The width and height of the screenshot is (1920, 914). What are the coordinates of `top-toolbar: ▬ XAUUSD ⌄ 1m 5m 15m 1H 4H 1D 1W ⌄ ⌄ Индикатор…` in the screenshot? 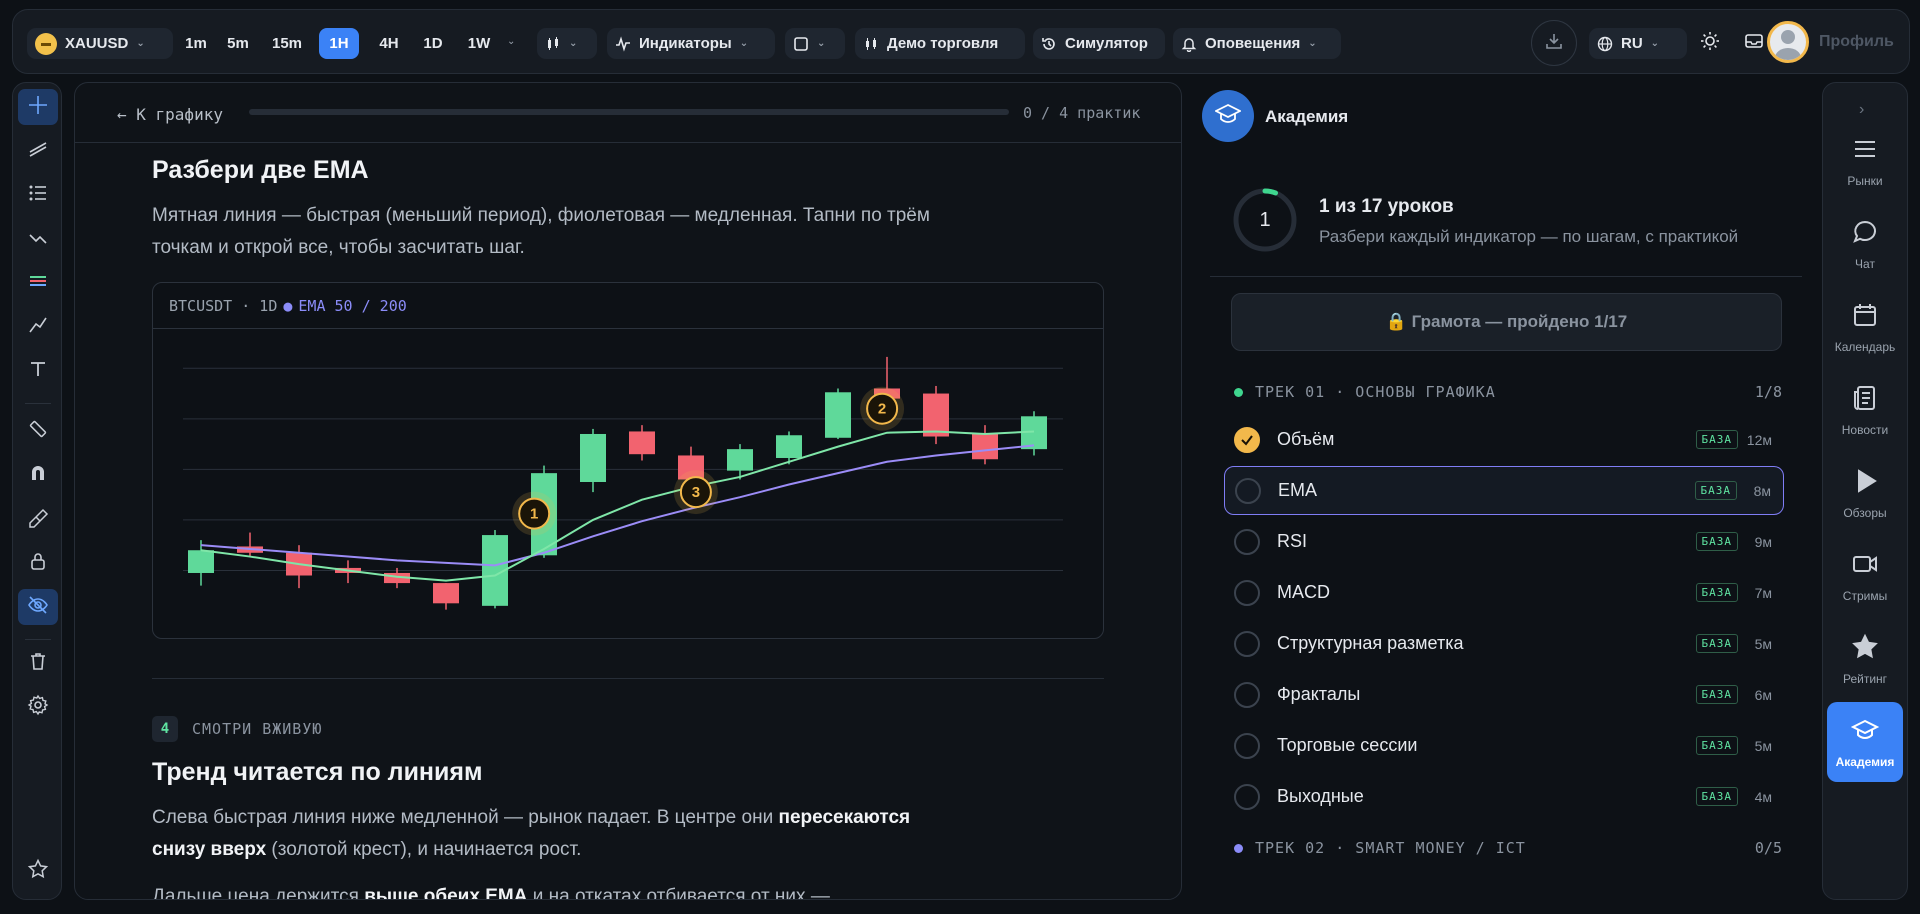 It's located at (961, 41).